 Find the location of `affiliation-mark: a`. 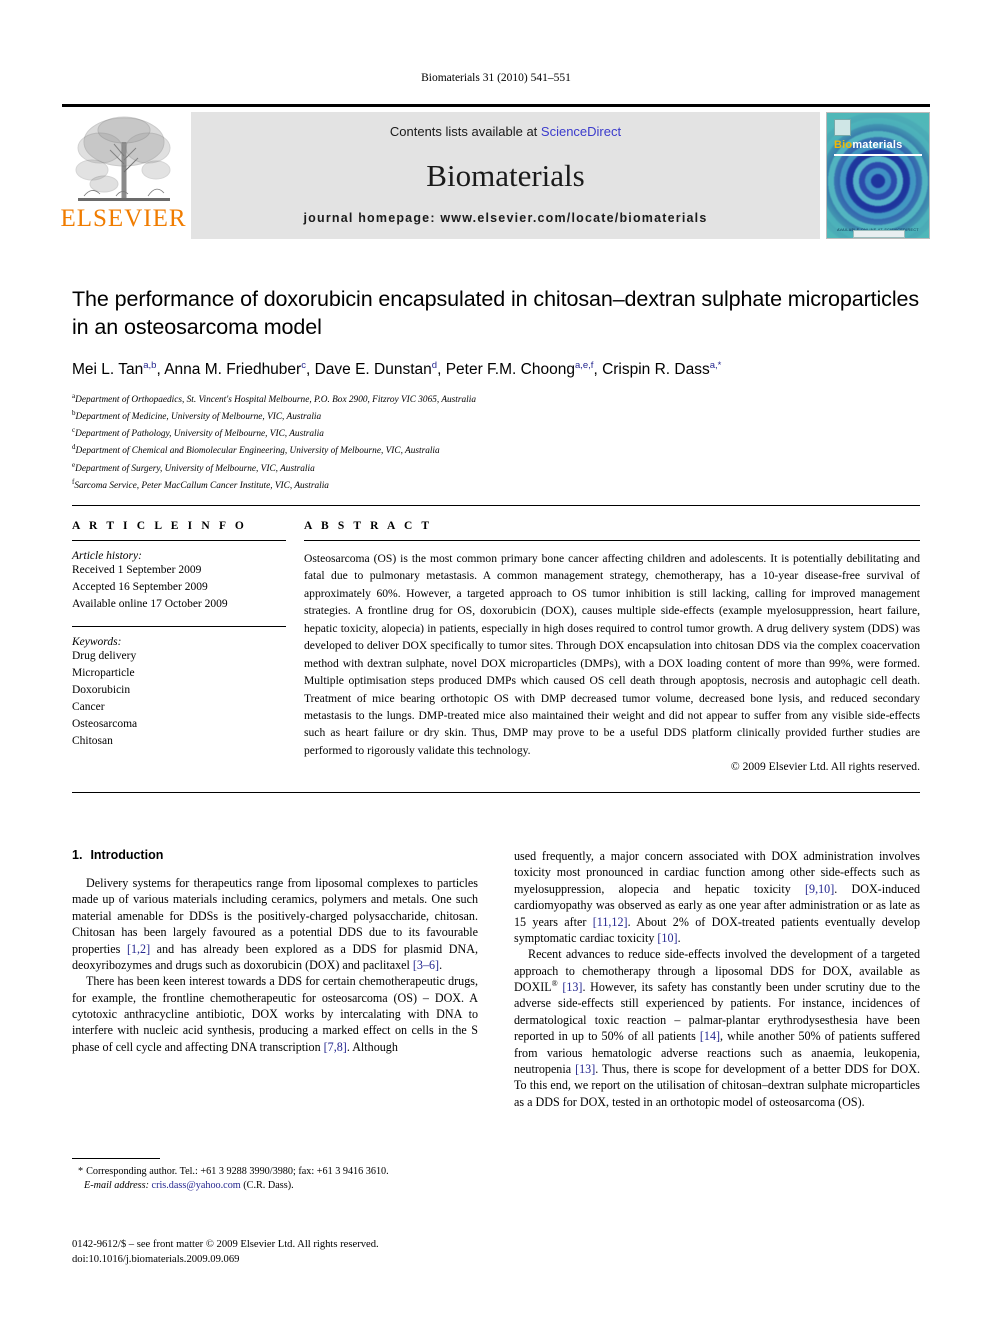

affiliation-mark: a is located at coordinates (74, 395).